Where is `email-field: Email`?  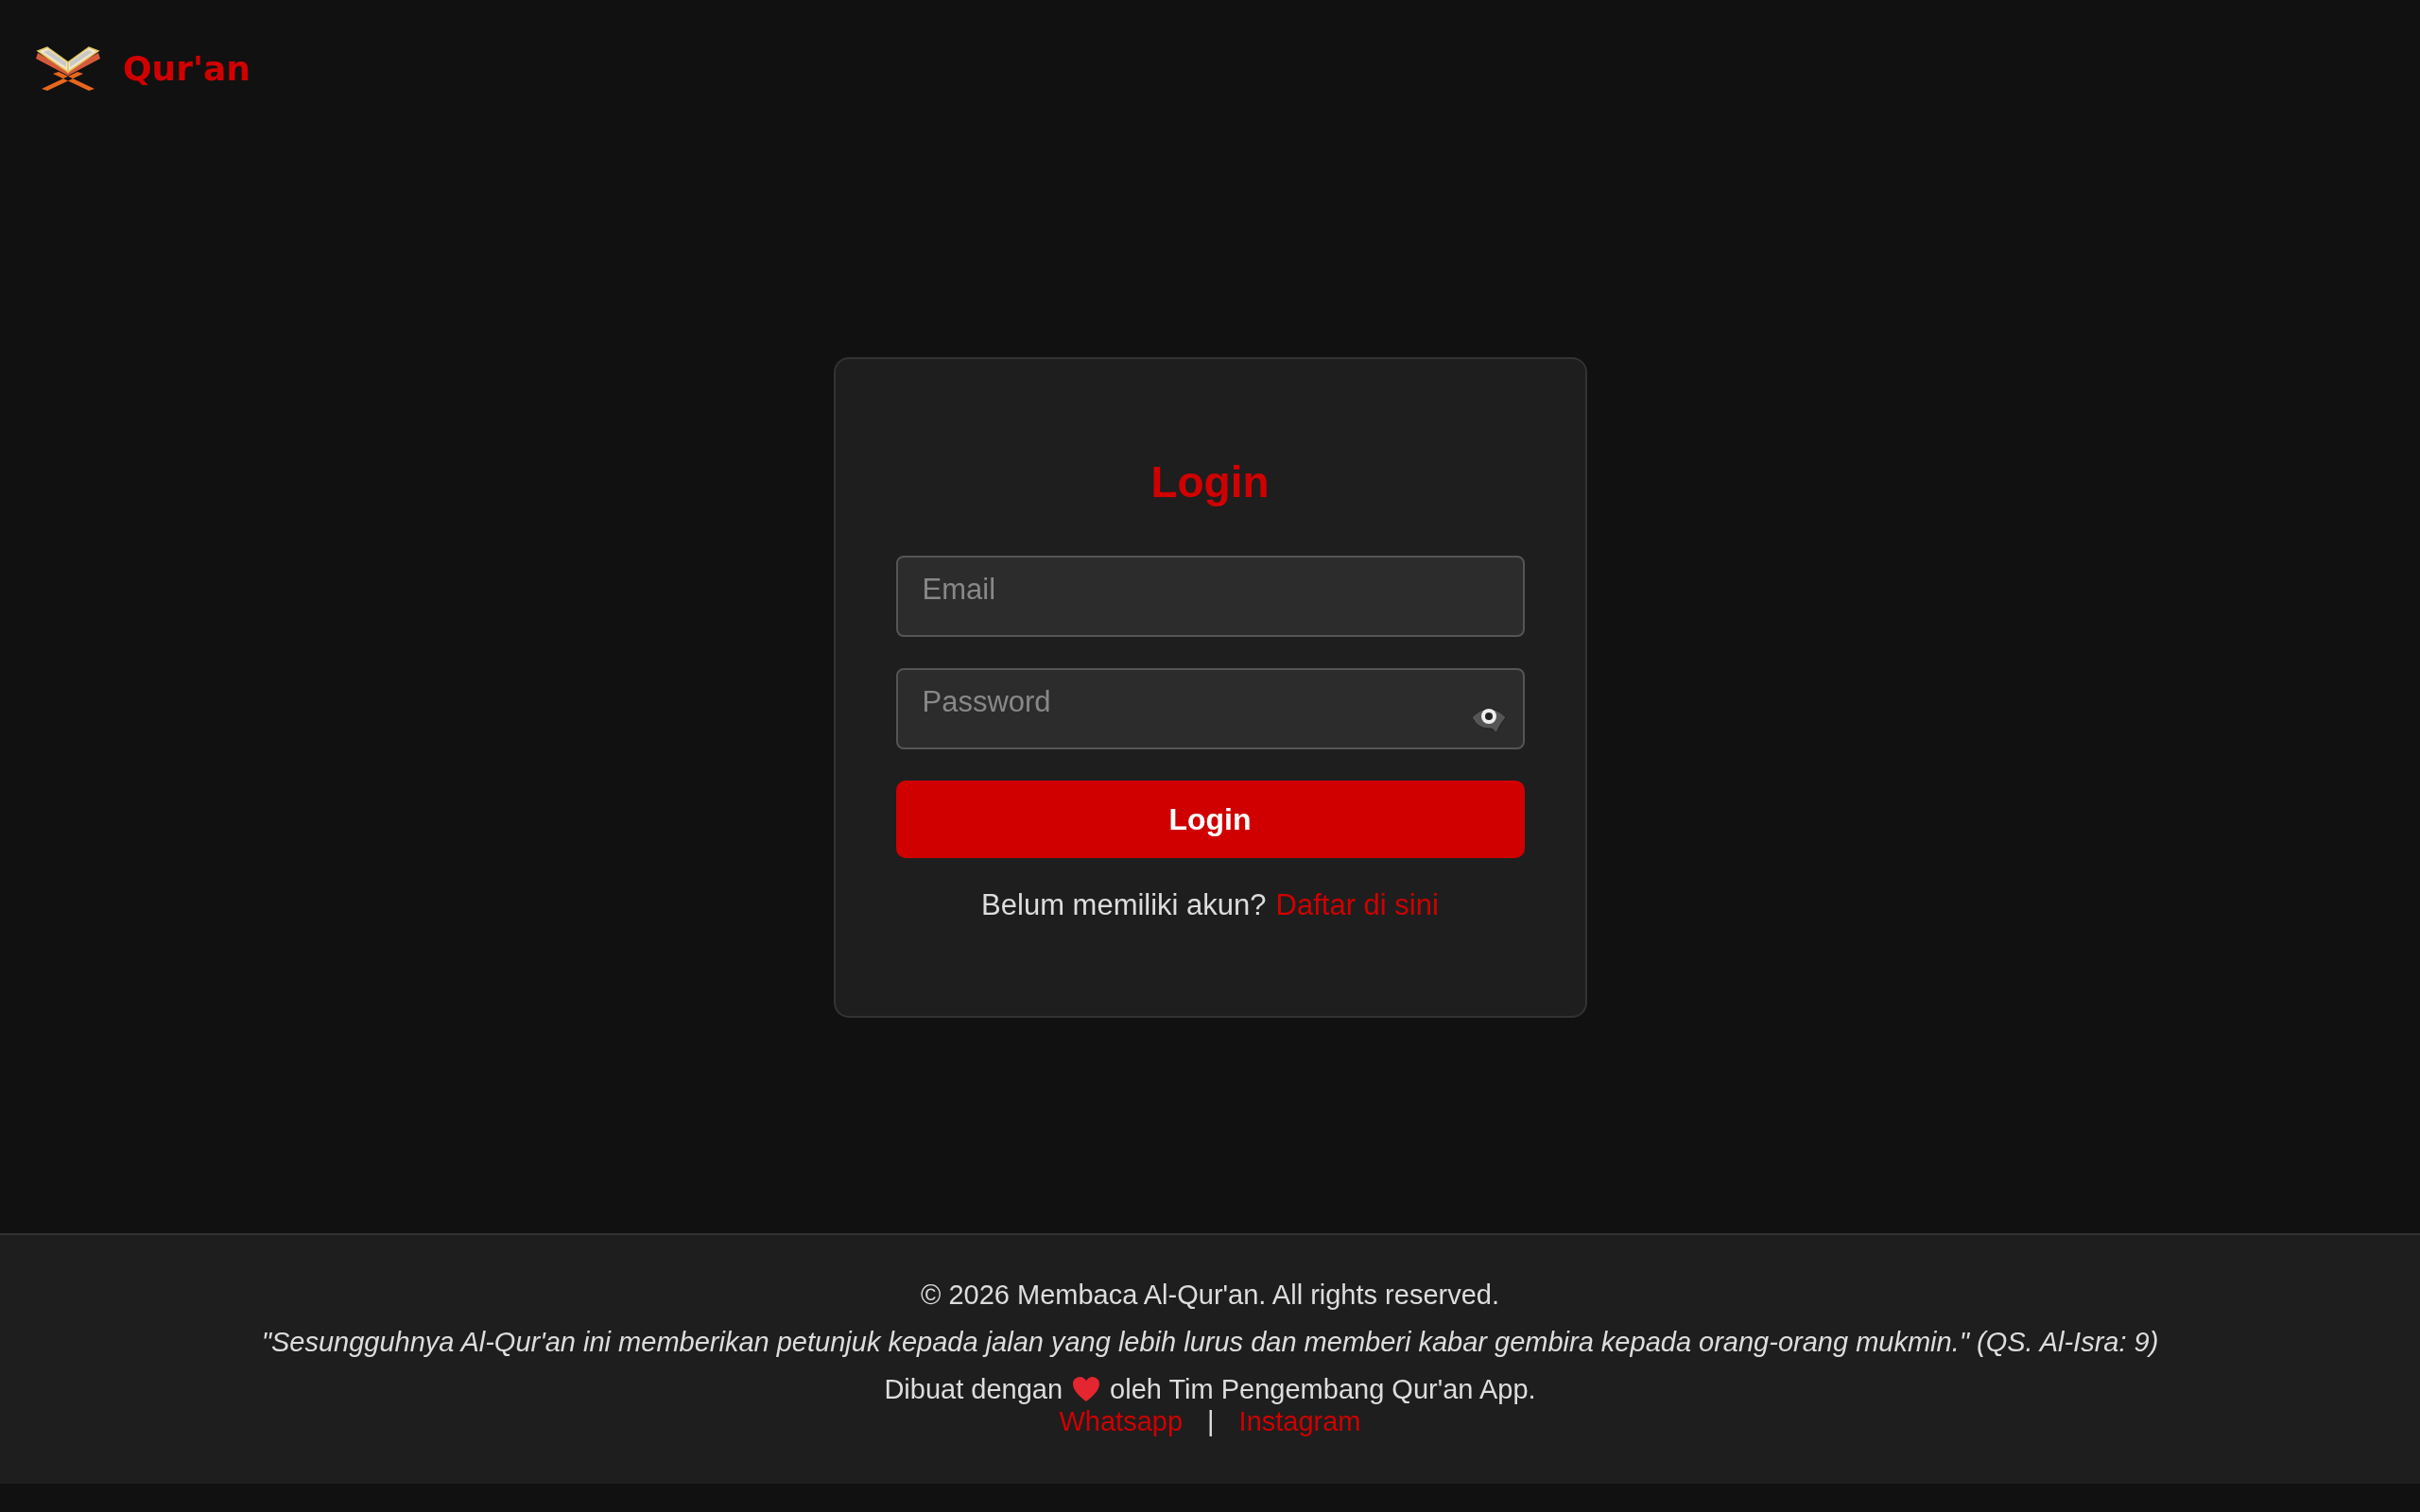
email-field: Email is located at coordinates (1210, 596).